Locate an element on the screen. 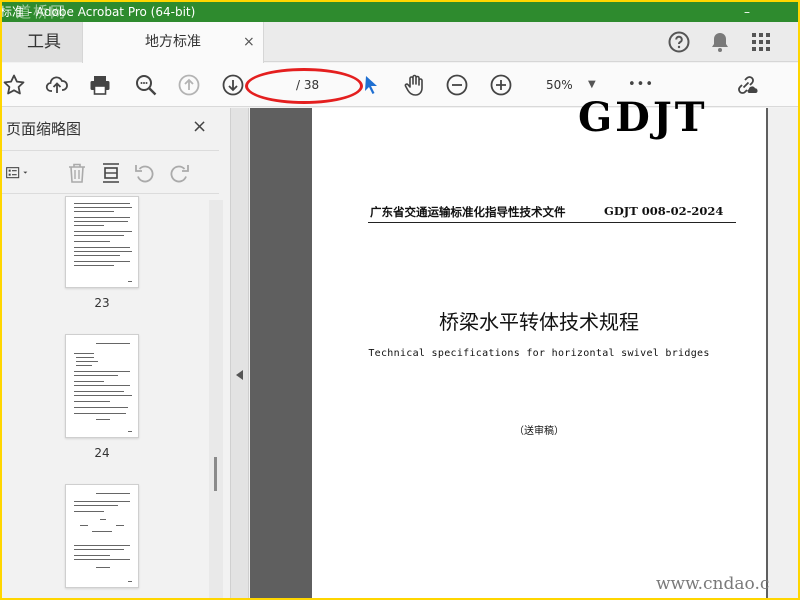 This screenshot has height=600, width=800. page-thumbnail-label: 24 is located at coordinates (102, 453).